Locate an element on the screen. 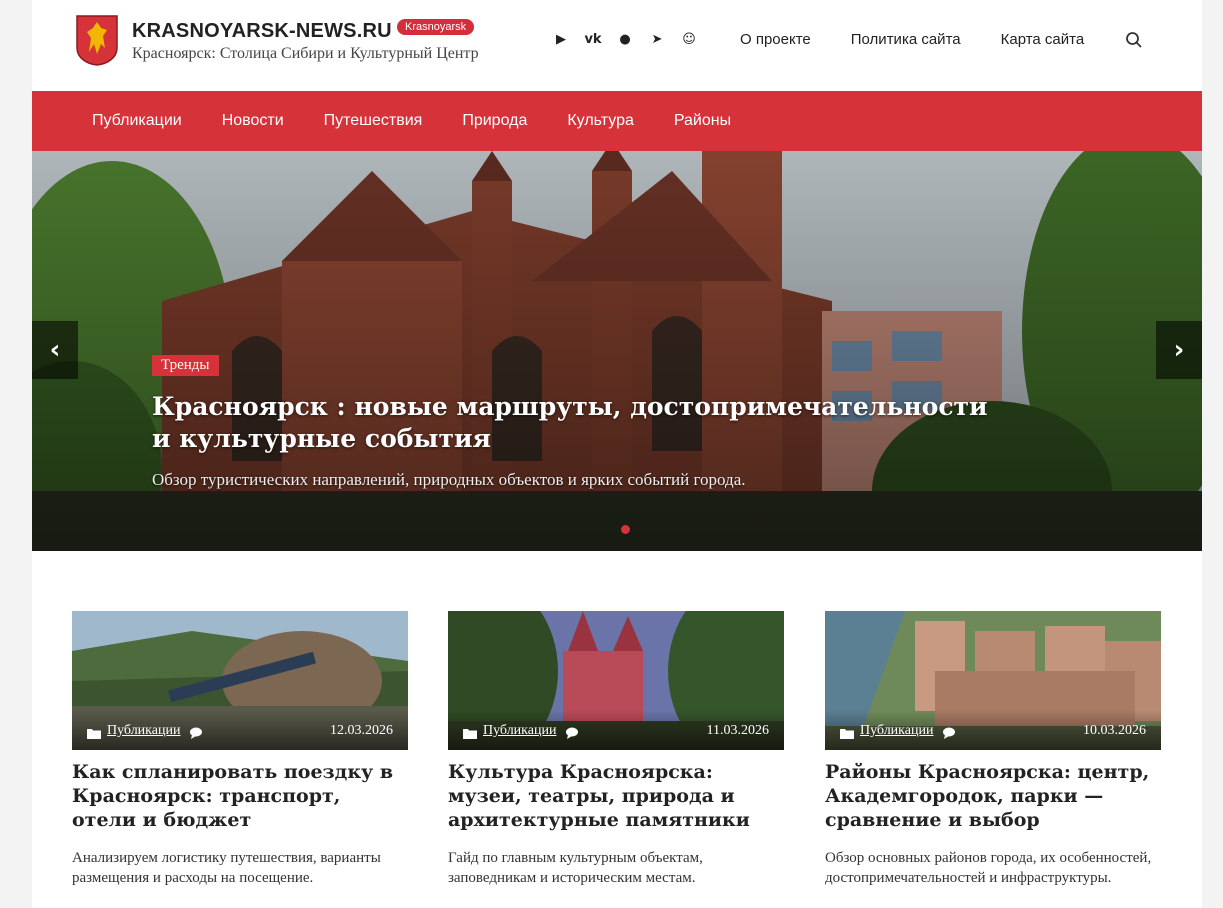 The image size is (1223, 908). smile-icon: ☺ is located at coordinates (689, 40).